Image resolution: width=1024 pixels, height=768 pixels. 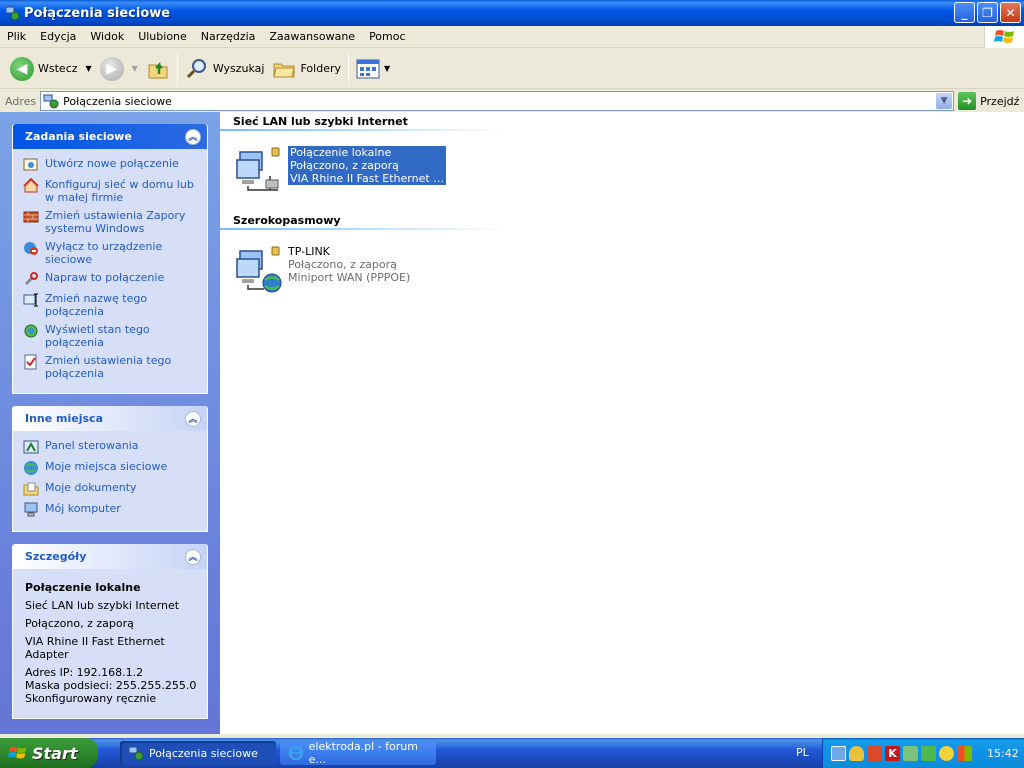 What do you see at coordinates (92, 445) in the screenshot?
I see `place-label: Panel sterowania` at bounding box center [92, 445].